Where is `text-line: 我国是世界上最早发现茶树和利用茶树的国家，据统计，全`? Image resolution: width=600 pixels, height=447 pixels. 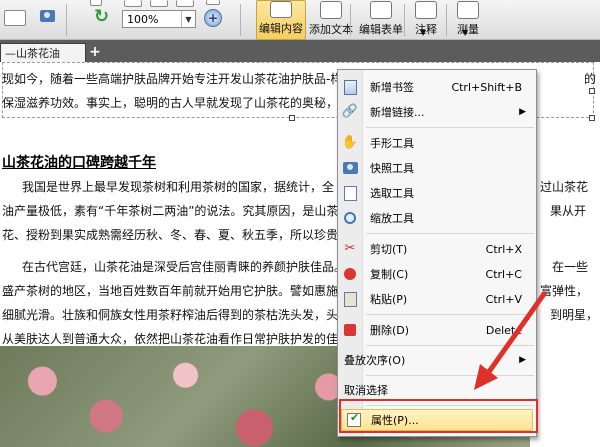
text-line: 我国是世界上最早发现茶树和利用茶树的国家，据统计，全 is located at coordinates (178, 187).